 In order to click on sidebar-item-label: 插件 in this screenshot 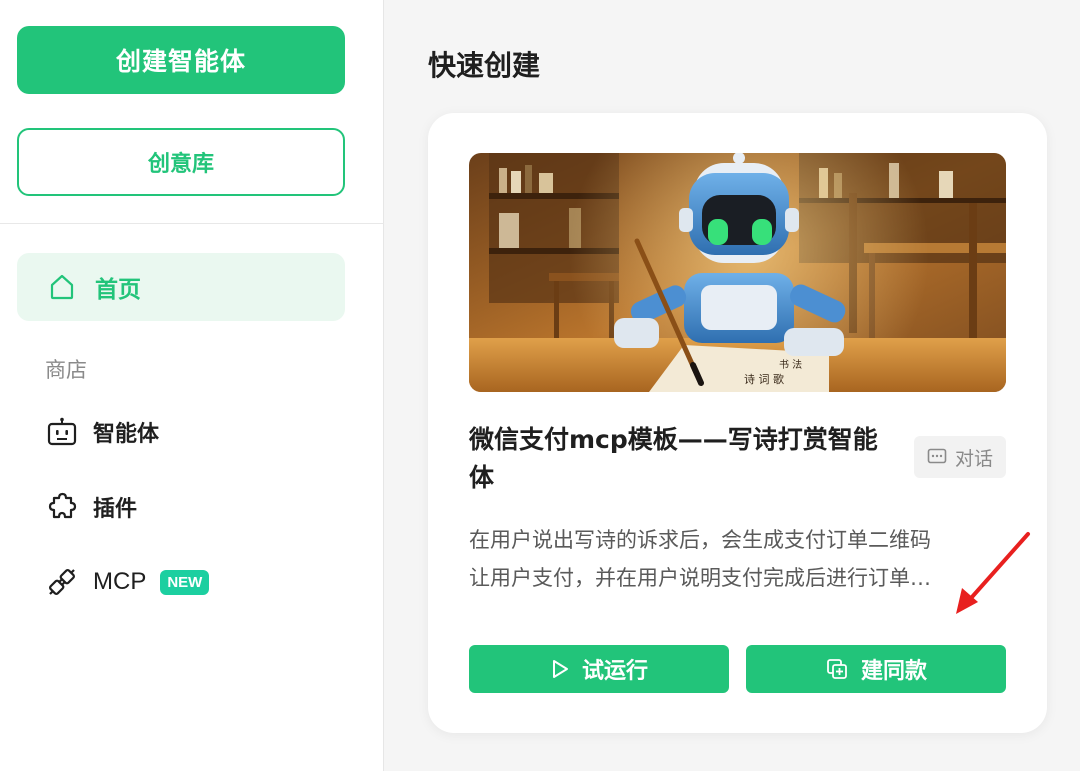, I will do `click(115, 509)`.